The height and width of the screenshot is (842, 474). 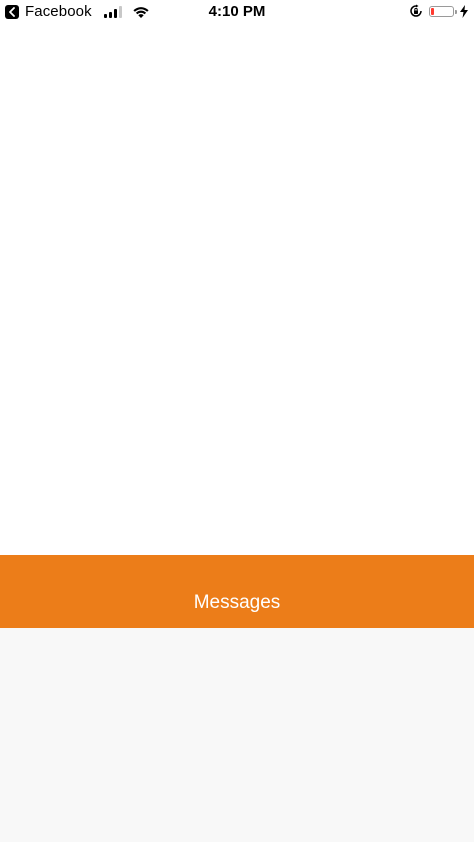 What do you see at coordinates (237, 602) in the screenshot?
I see `messages-title: Messages` at bounding box center [237, 602].